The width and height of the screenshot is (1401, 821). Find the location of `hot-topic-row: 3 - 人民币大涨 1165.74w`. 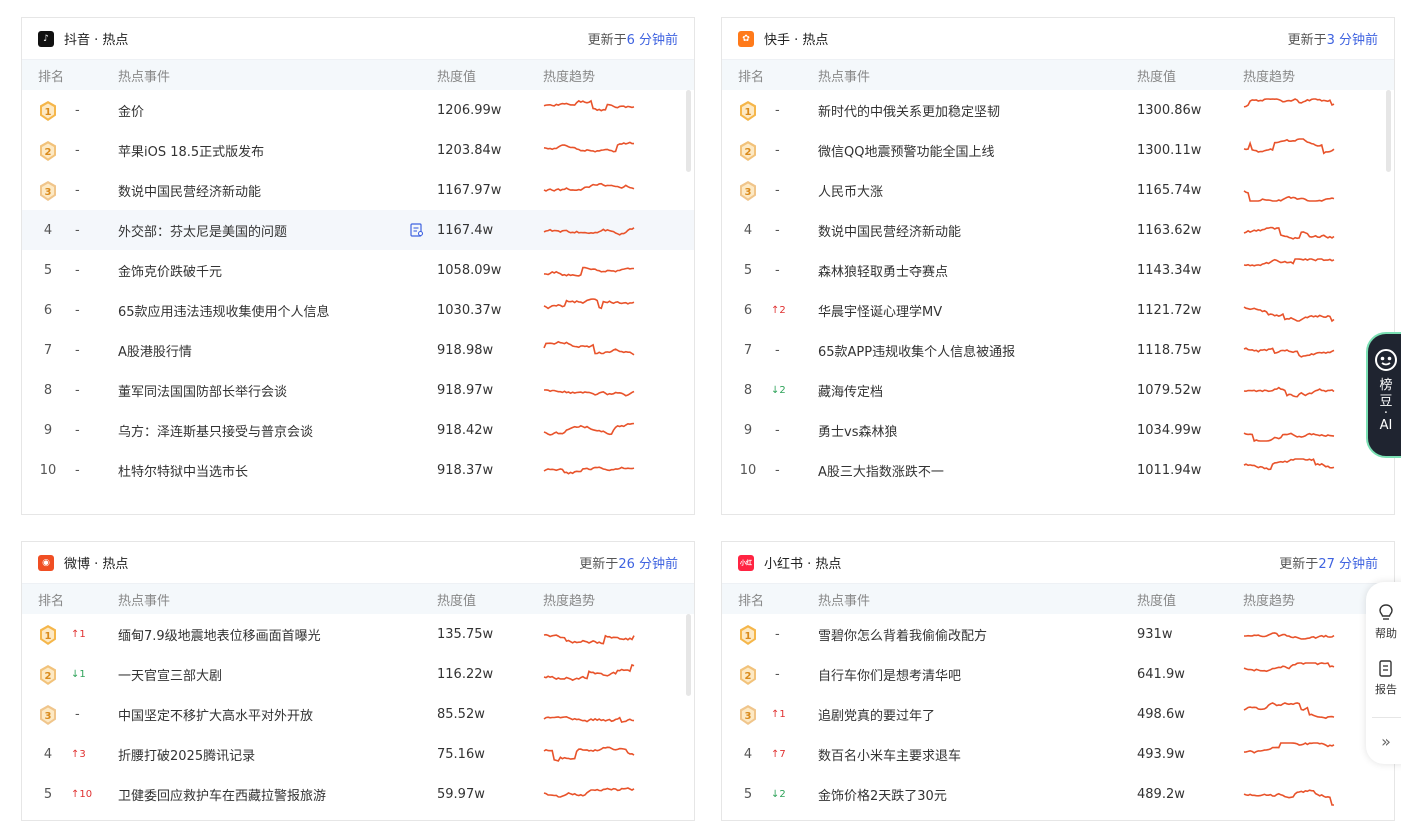

hot-topic-row: 3 - 人民币大涨 1165.74w is located at coordinates (1058, 190).